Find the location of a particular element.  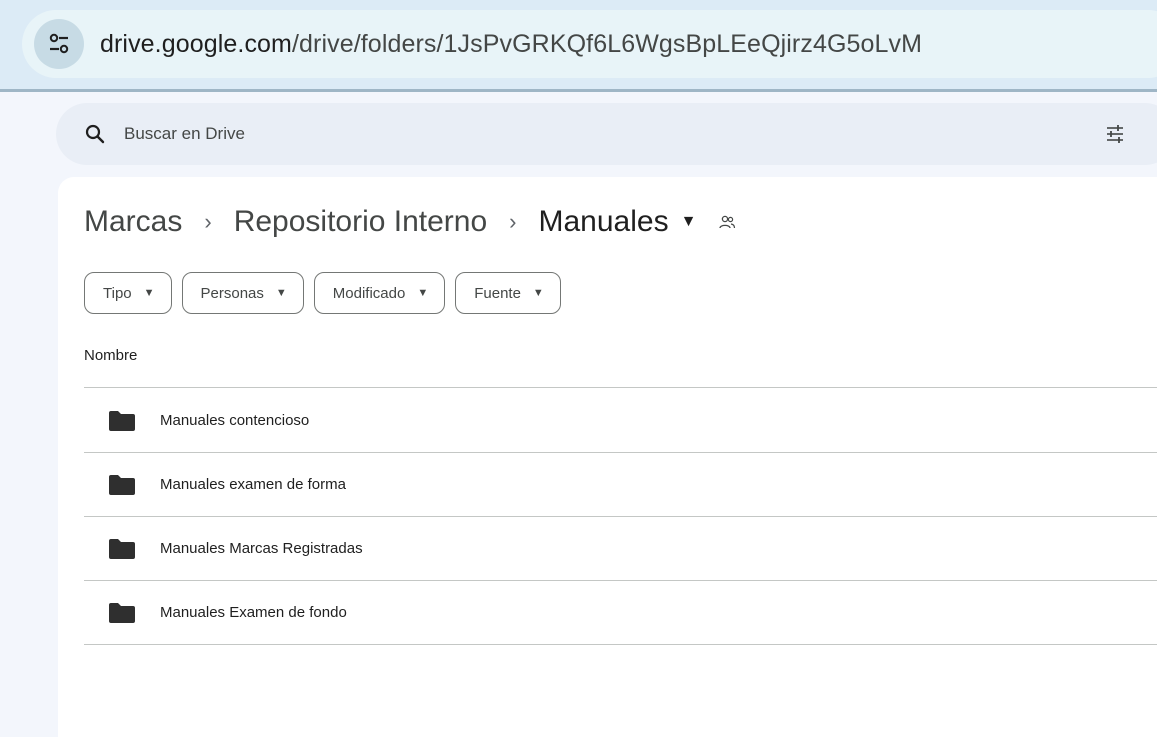

filter-chip-tipo: Tipo ▼ is located at coordinates (128, 293).